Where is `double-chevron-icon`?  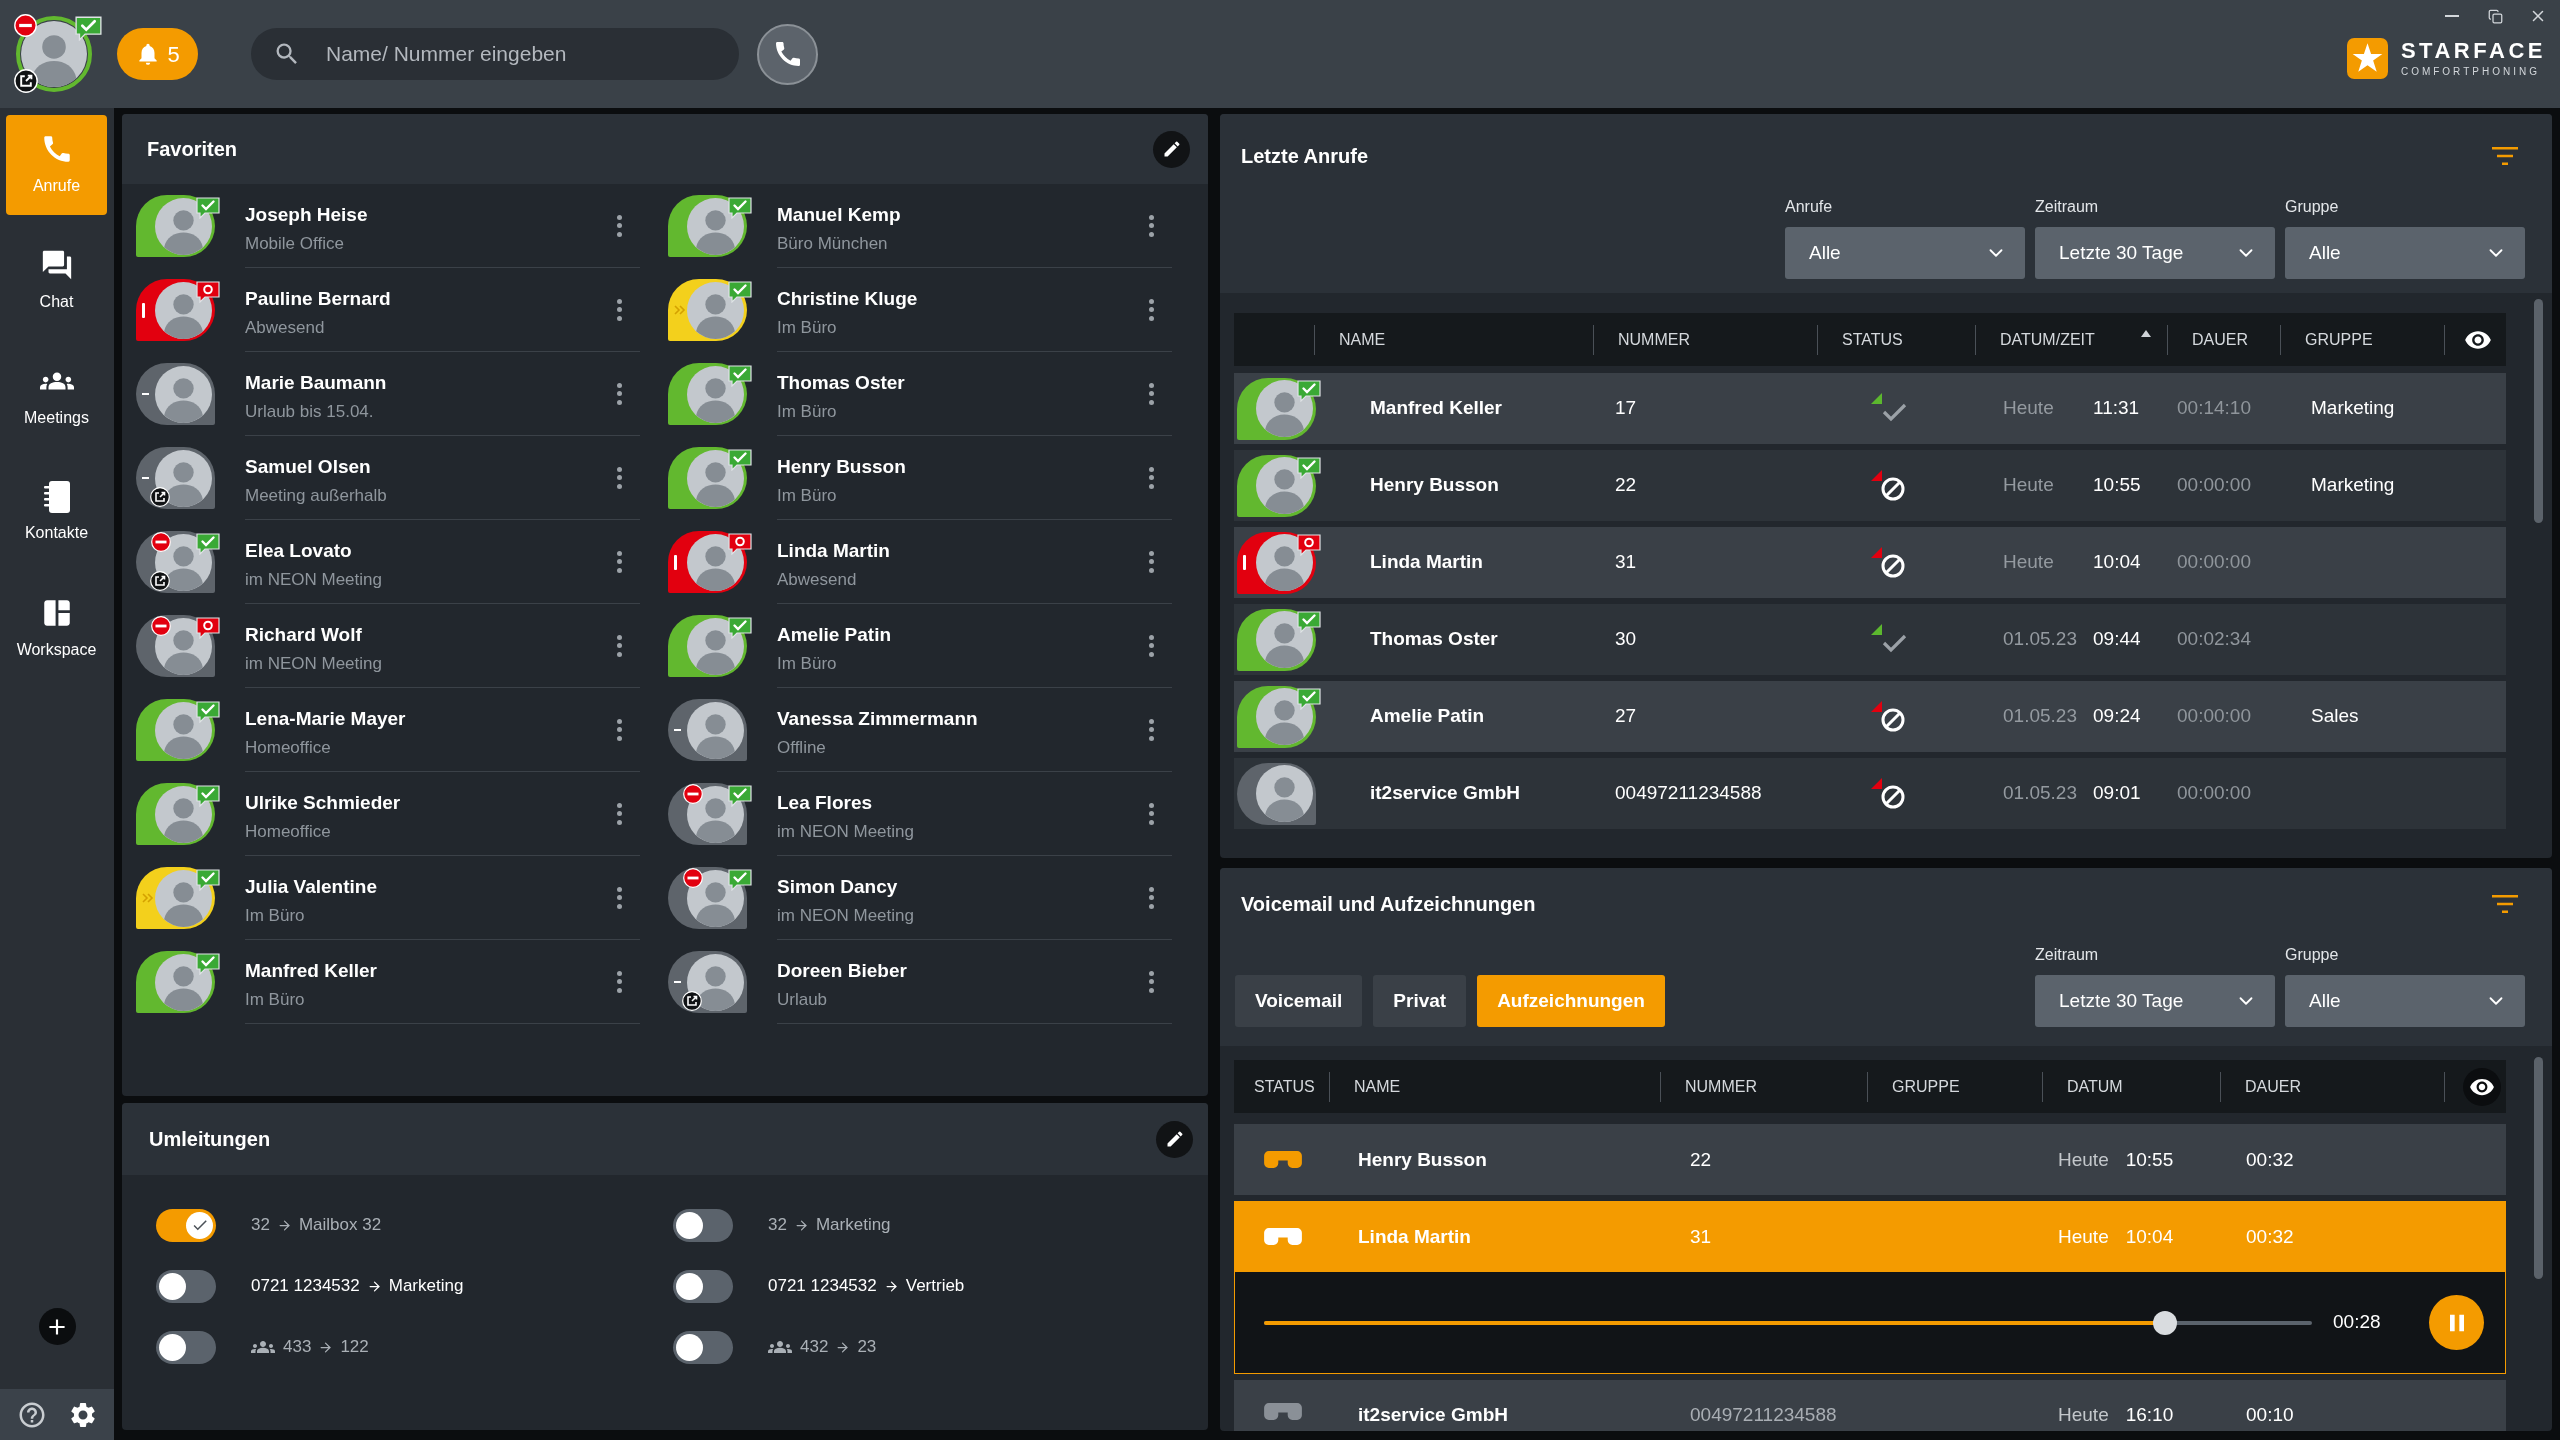
double-chevron-icon is located at coordinates (680, 310).